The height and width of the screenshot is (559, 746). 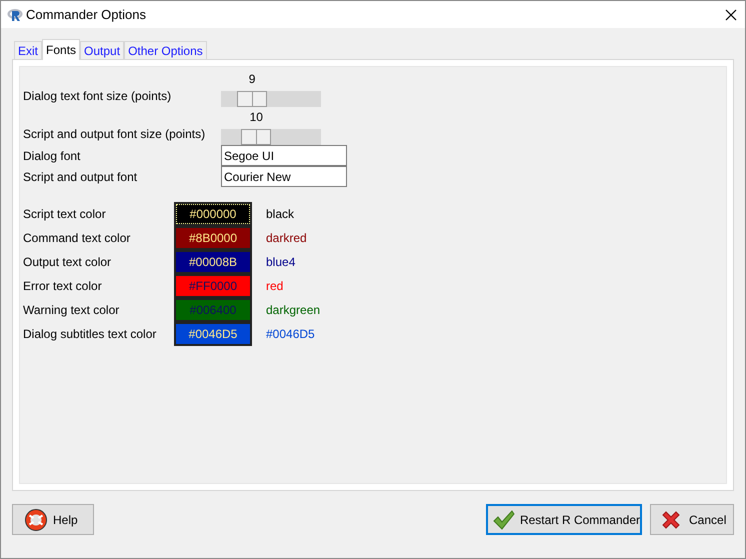 I want to click on color-swatch-button: #FF0000, so click(x=213, y=286).